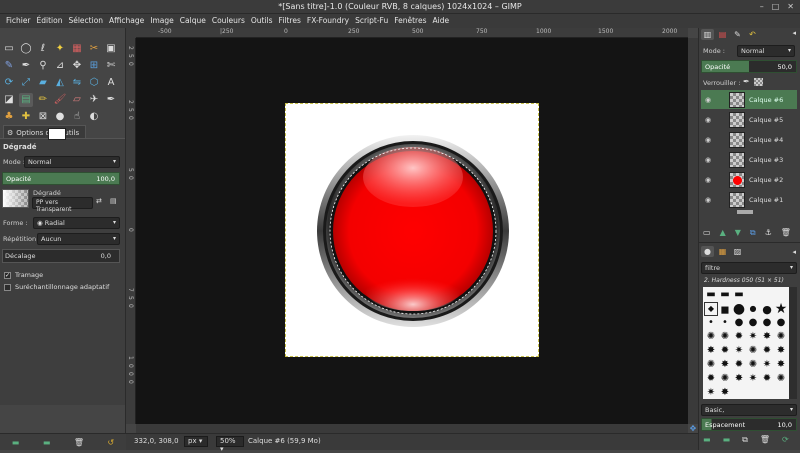  I want to click on horizontal-scrollbar, so click(412, 428).